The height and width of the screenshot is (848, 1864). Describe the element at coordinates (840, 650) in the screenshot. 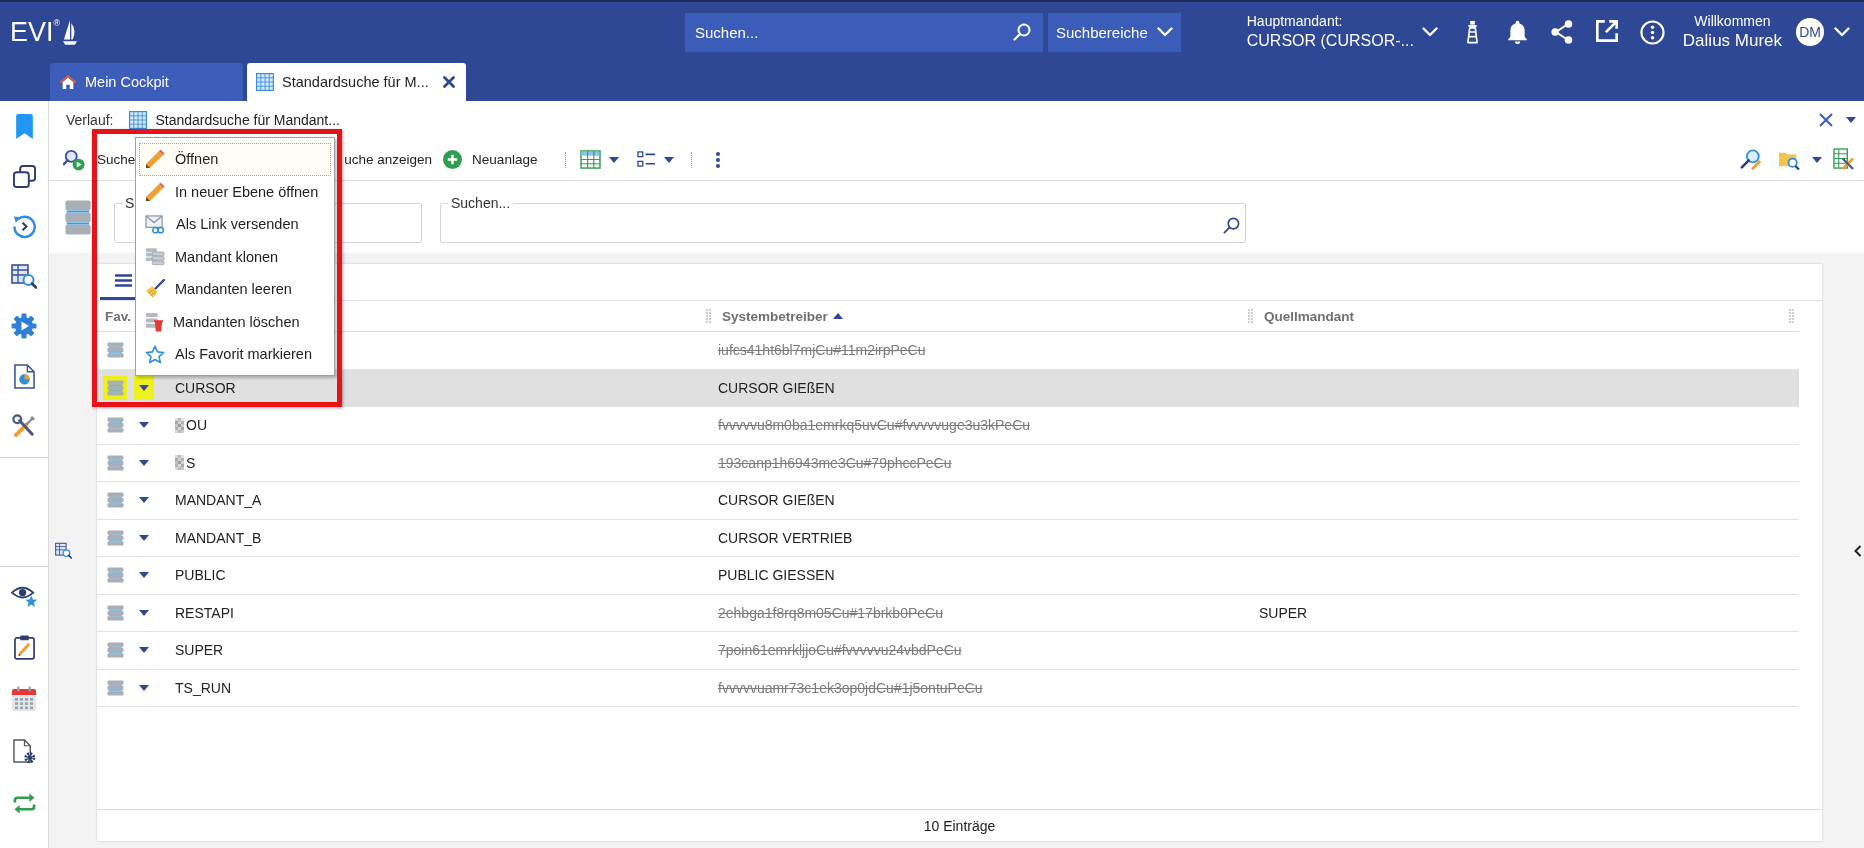

I see `table-cell: 7poin61emrkljjoCu#fvvvvvu24vbdPeCu` at that location.